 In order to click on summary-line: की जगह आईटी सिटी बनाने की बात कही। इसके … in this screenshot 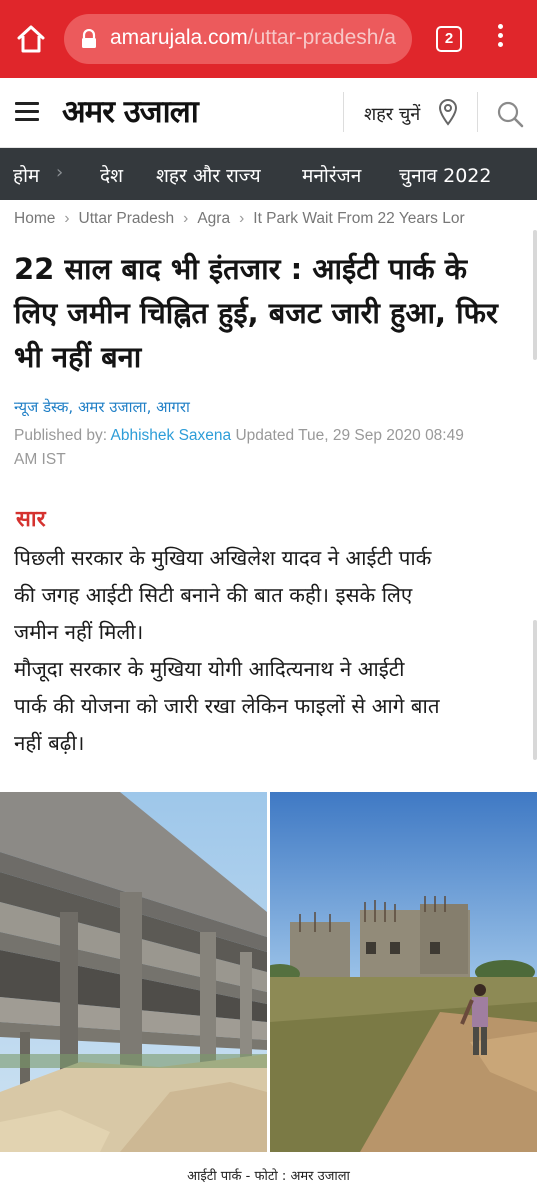, I will do `click(213, 595)`.